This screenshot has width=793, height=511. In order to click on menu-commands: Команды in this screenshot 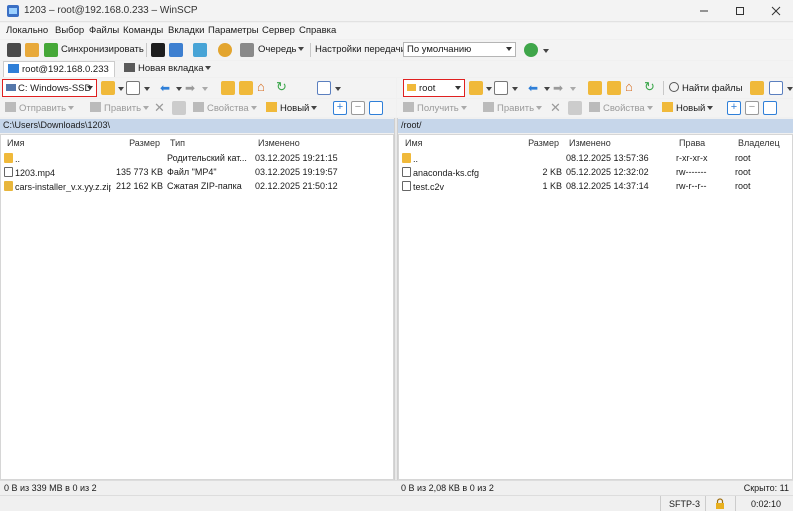, I will do `click(143, 30)`.